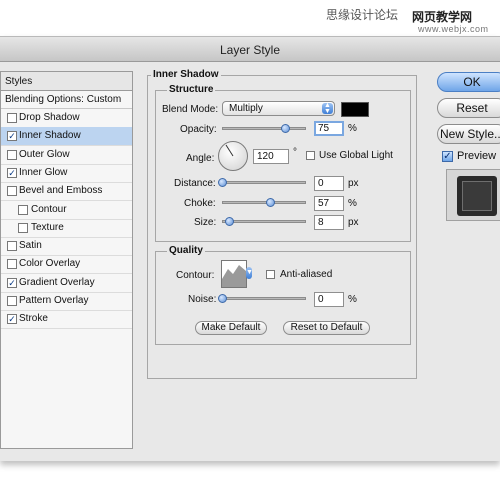  I want to click on style-item-label: Gradient Overlay, so click(57, 282).